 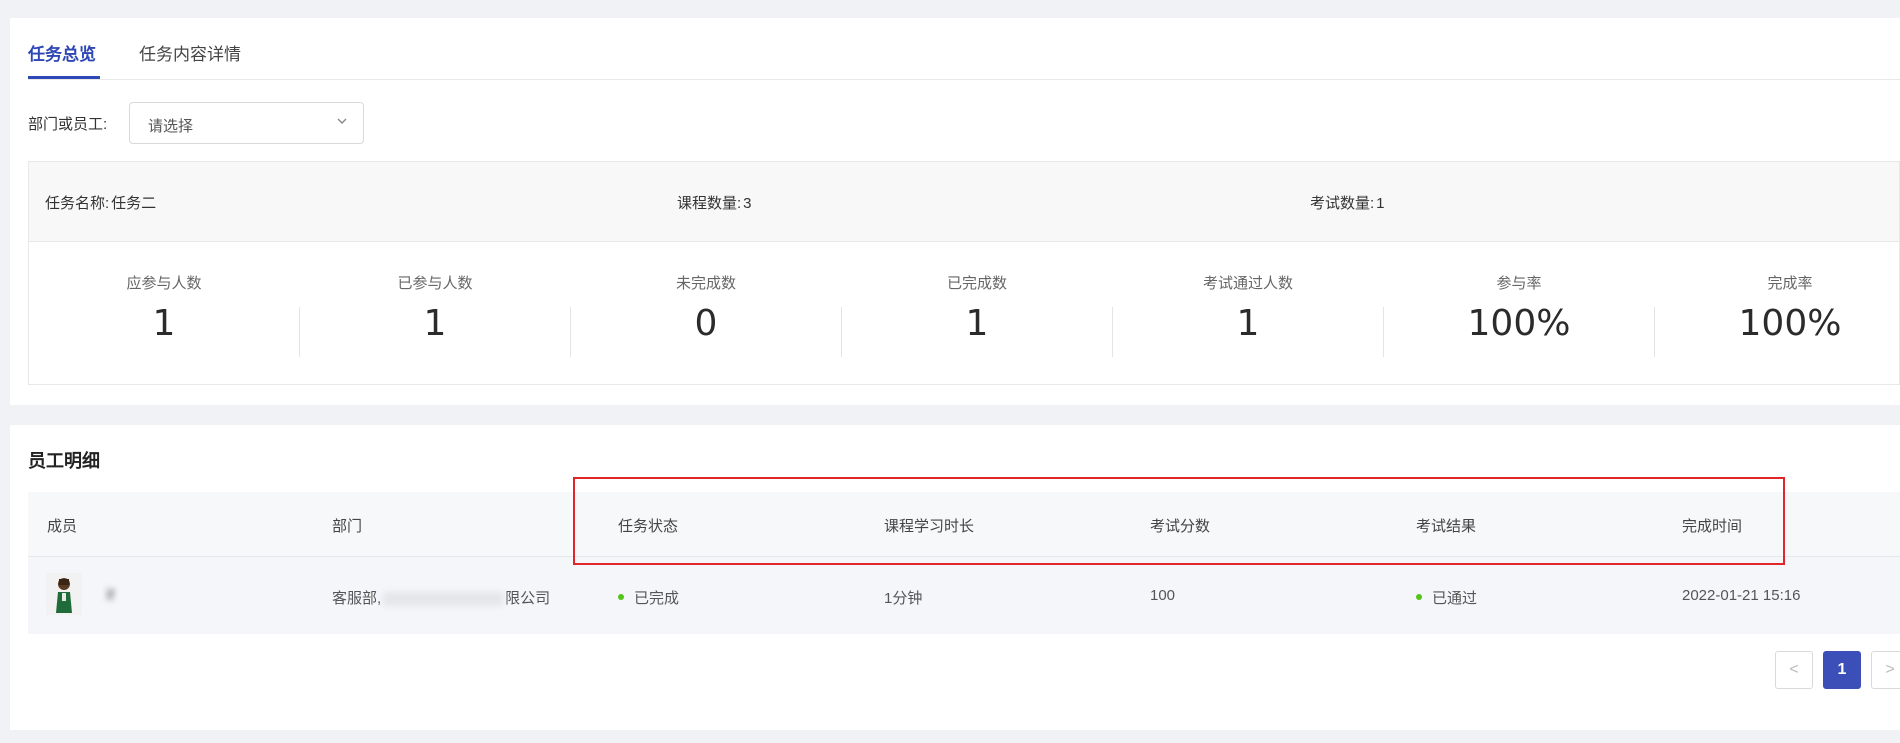 What do you see at coordinates (964, 202) in the screenshot?
I see `task-info-row: 任务名称: 任务二 课程数量: 3 考试数量: 1` at bounding box center [964, 202].